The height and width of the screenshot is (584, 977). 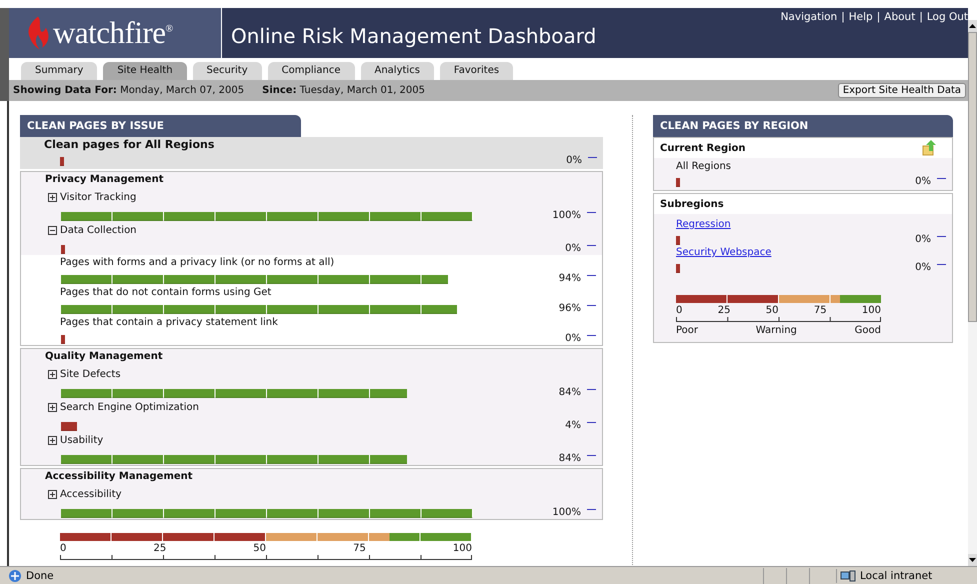 What do you see at coordinates (113, 33) in the screenshot?
I see `logo: watchfire$^{®}$` at bounding box center [113, 33].